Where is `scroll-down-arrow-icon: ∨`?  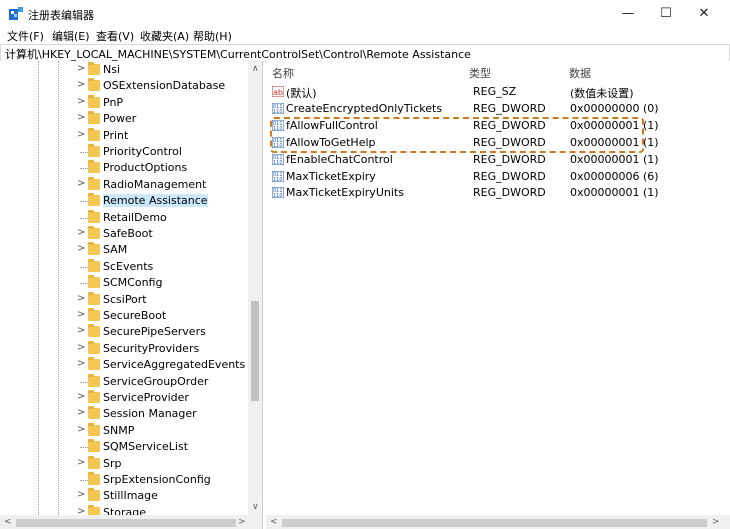
scroll-down-arrow-icon: ∨ is located at coordinates (255, 507).